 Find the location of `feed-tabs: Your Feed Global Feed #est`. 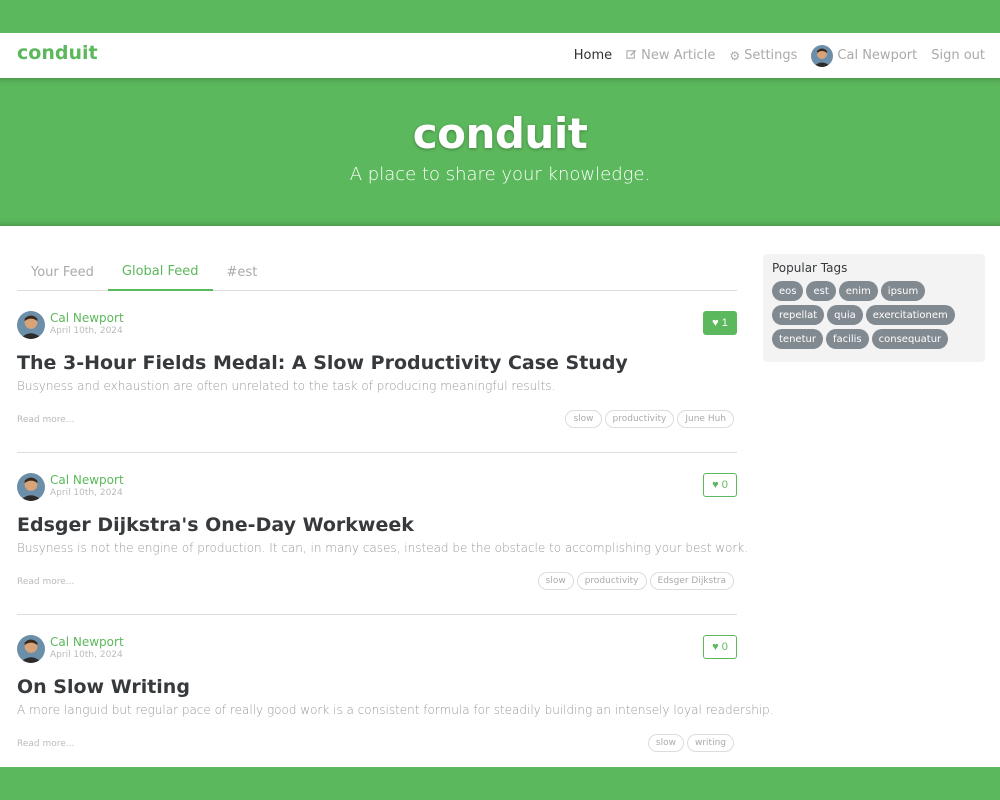

feed-tabs: Your Feed Global Feed #est is located at coordinates (377, 272).